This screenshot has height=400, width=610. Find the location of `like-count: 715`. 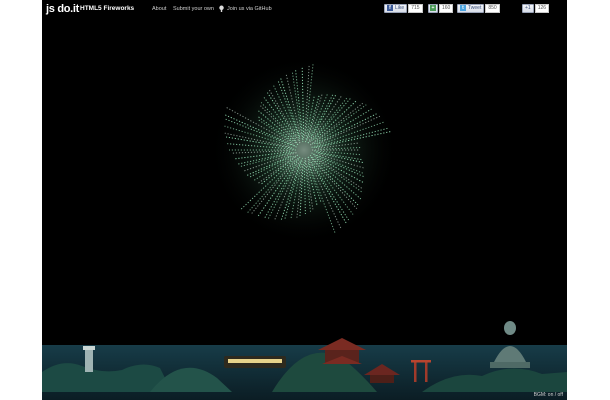

like-count: 715 is located at coordinates (415, 8).